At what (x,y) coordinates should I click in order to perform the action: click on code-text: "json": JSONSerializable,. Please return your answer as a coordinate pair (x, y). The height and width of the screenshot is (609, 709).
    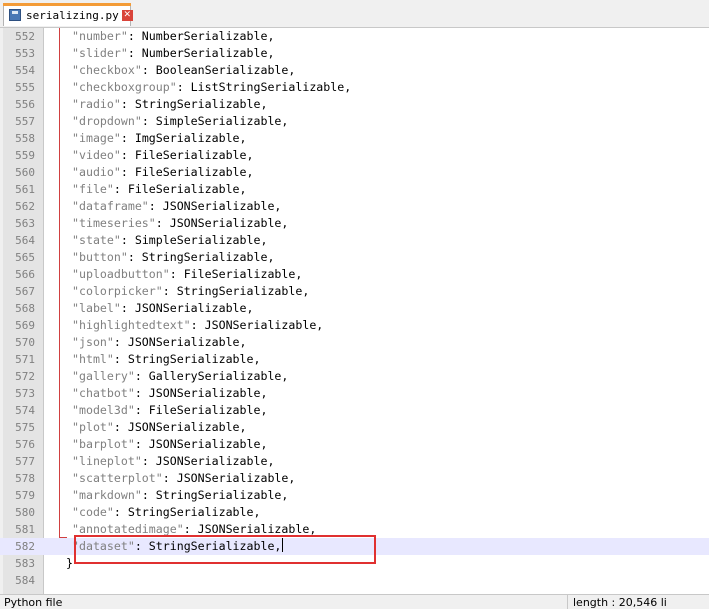
    Looking at the image, I should click on (159, 342).